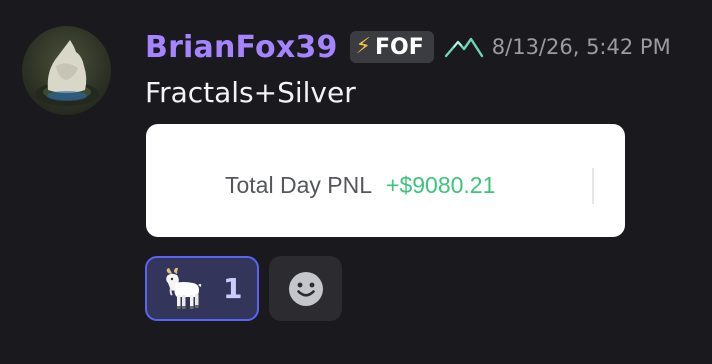  I want to click on avatar, so click(66, 70).